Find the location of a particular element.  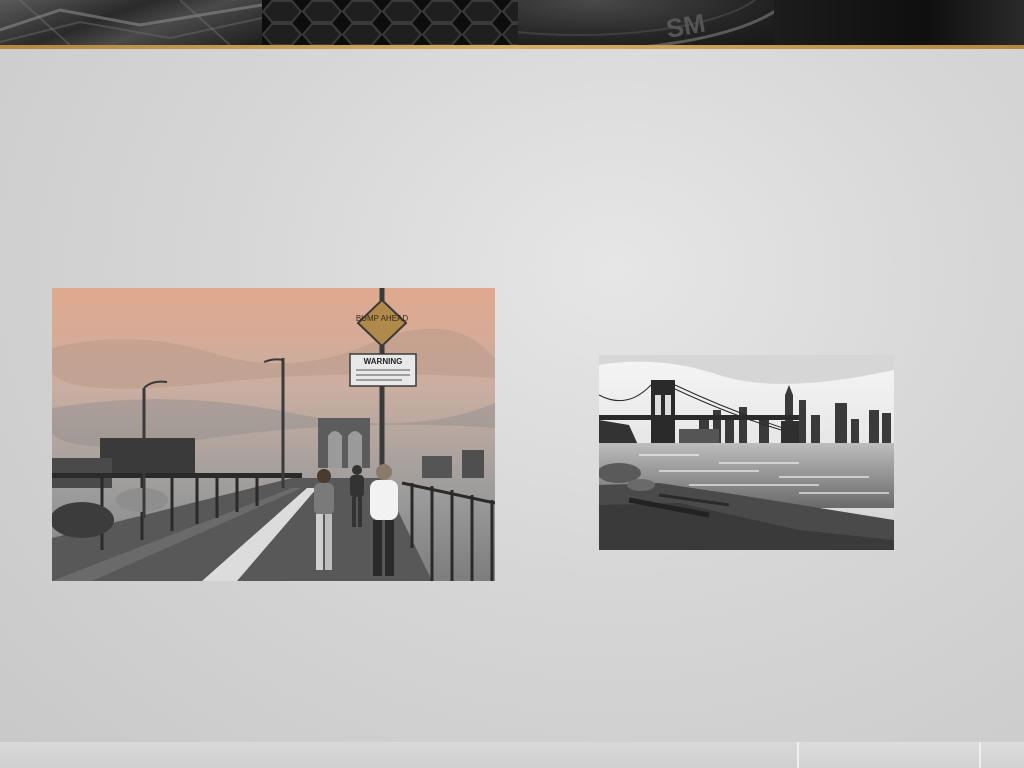

carbon-texture-icon is located at coordinates (131, 22).